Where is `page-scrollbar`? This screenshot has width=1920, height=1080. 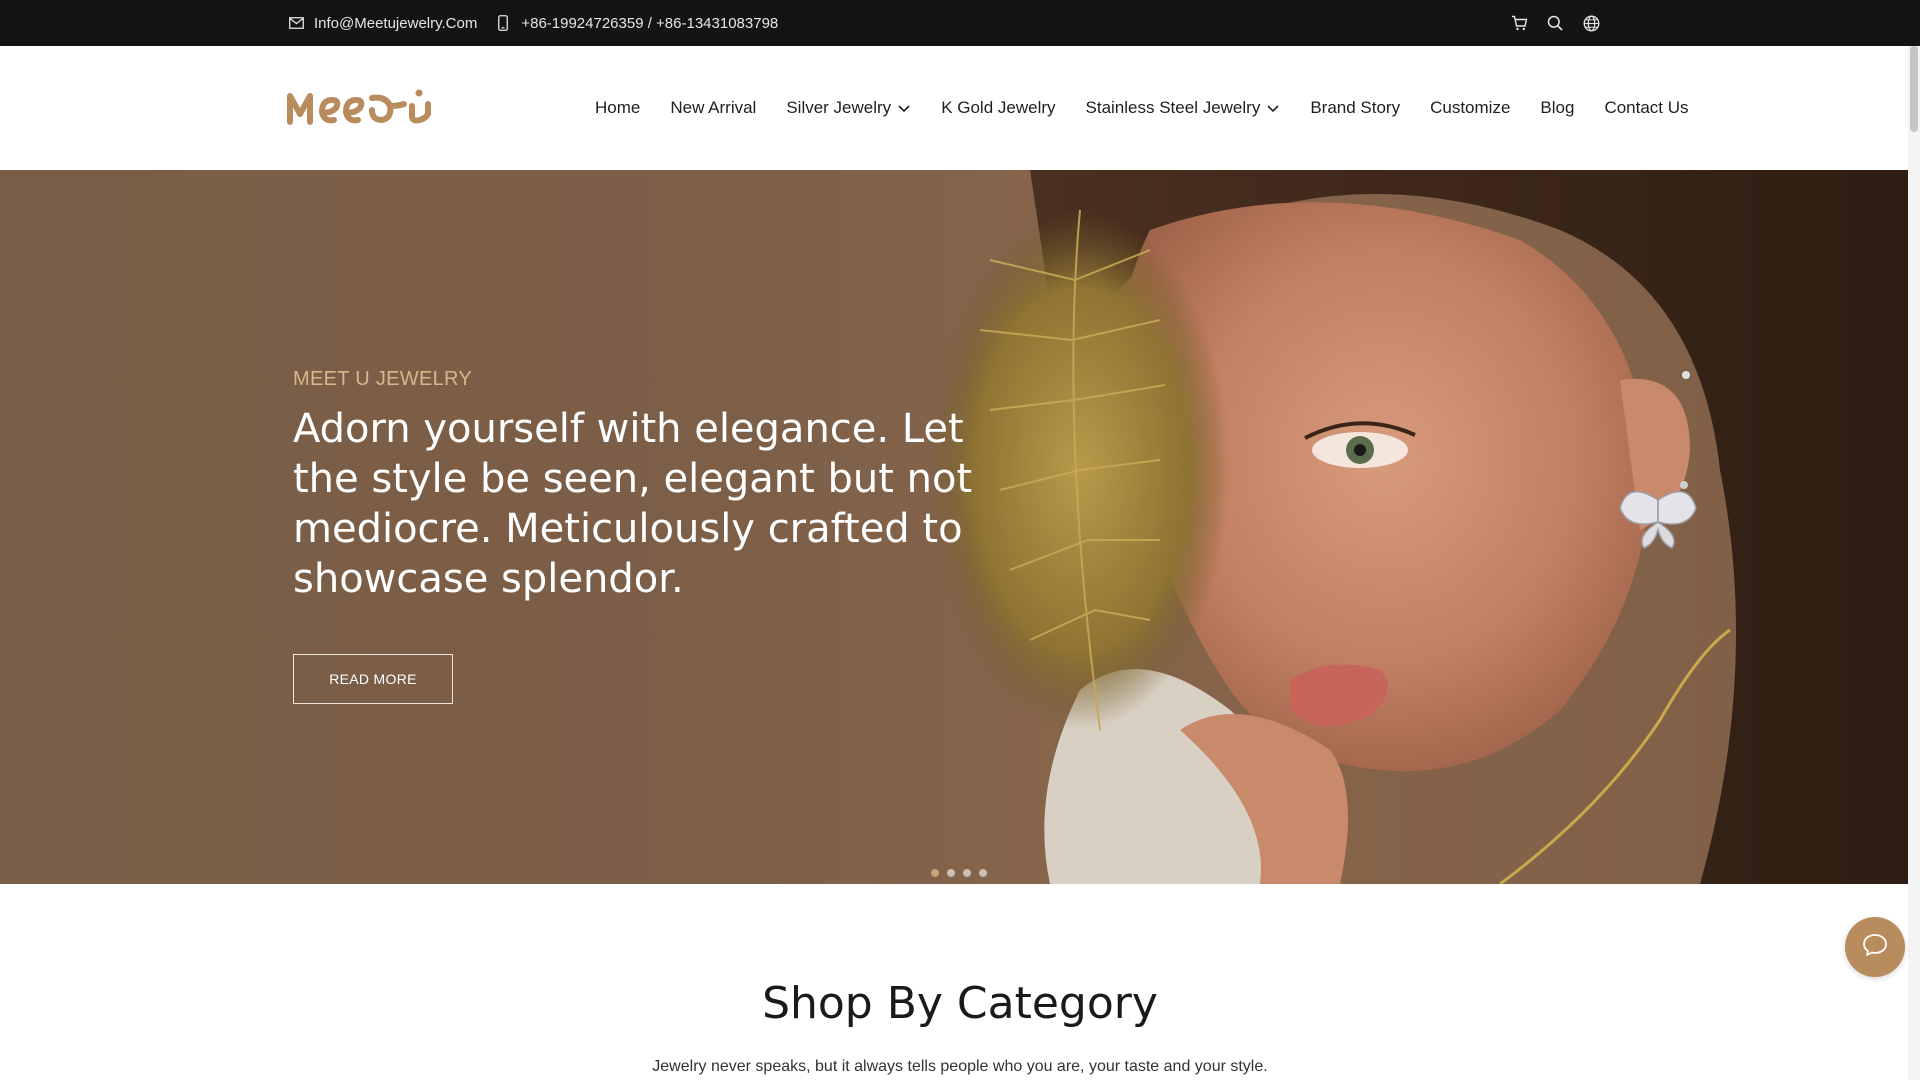 page-scrollbar is located at coordinates (1914, 563).